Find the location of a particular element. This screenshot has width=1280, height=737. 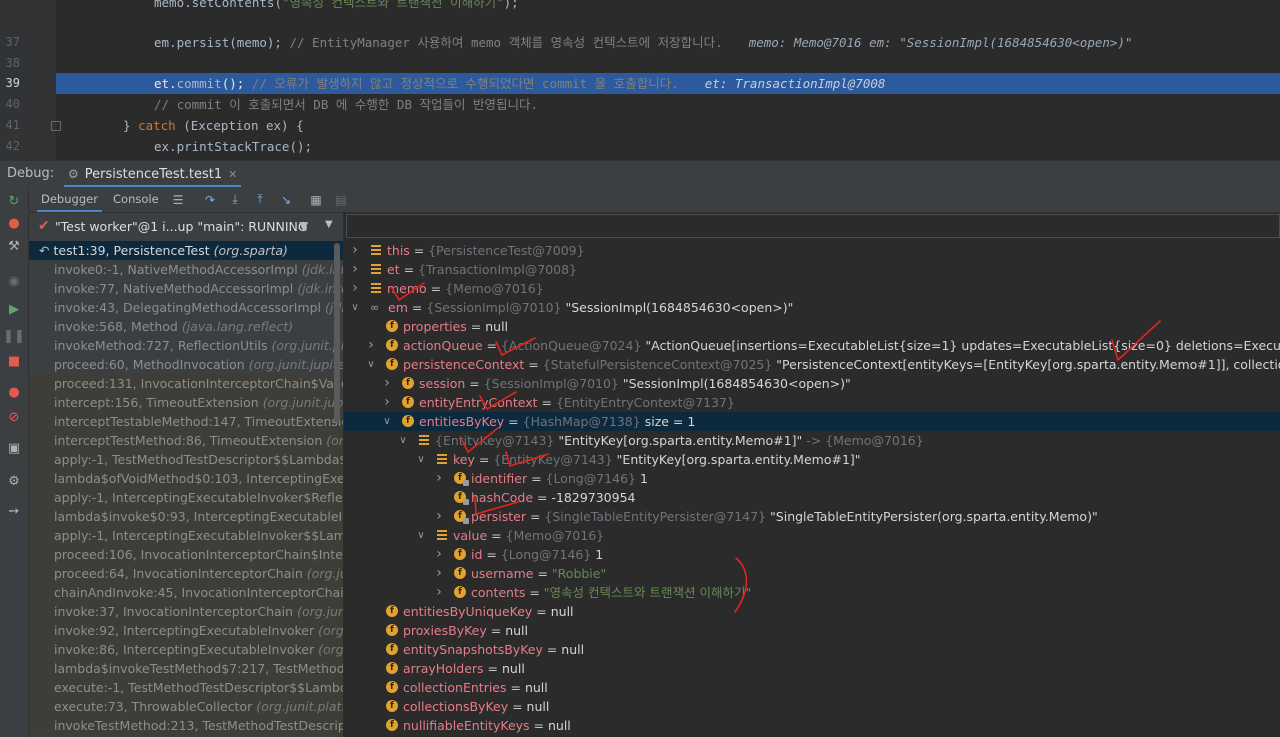

run-to-cursor-icon: ↘ is located at coordinates (286, 199).